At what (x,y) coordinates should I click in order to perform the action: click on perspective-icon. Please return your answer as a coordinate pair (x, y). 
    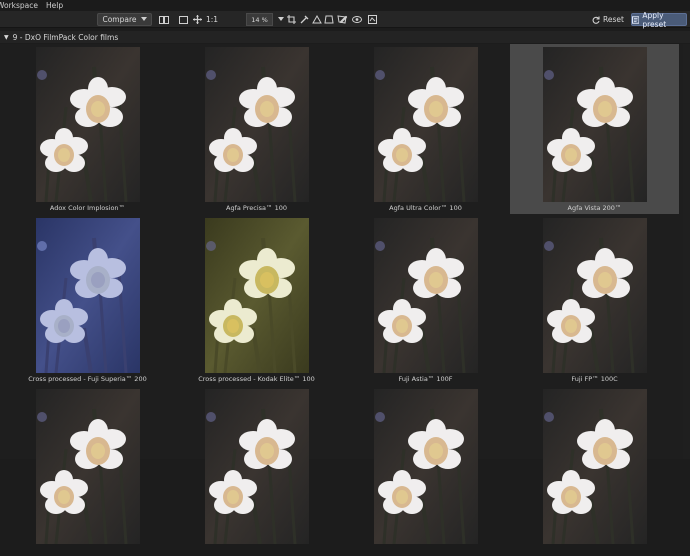
    Looking at the image, I should click on (328, 19).